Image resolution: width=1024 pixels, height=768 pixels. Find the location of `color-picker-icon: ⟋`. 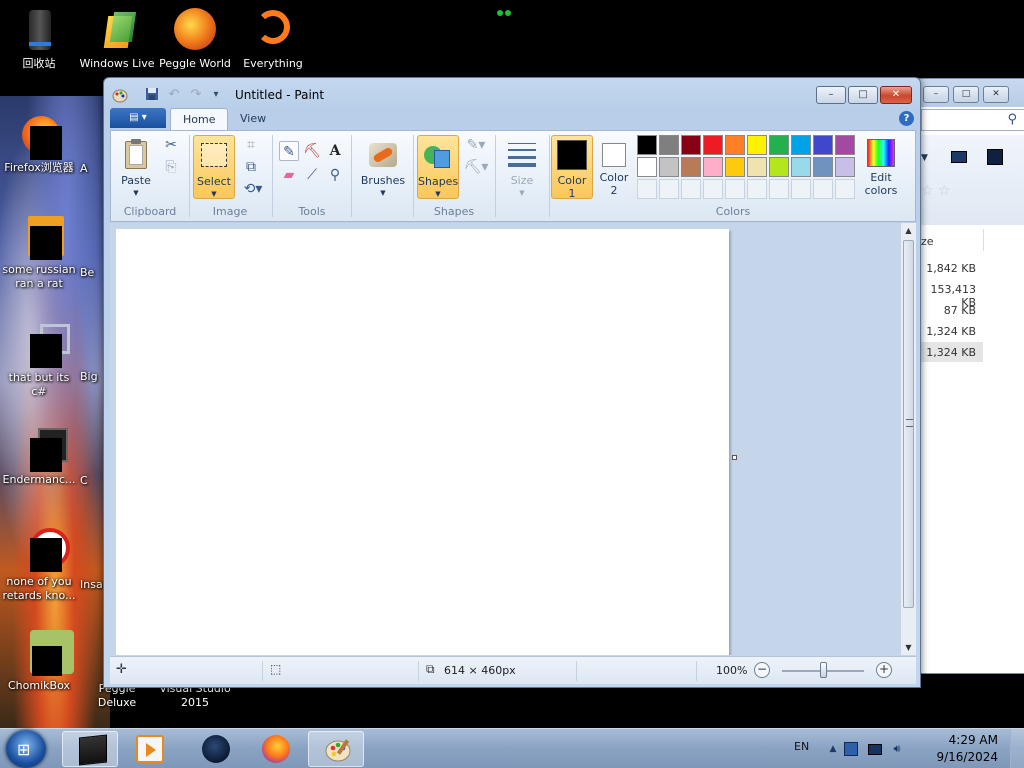

color-picker-icon: ⟋ is located at coordinates (312, 175).